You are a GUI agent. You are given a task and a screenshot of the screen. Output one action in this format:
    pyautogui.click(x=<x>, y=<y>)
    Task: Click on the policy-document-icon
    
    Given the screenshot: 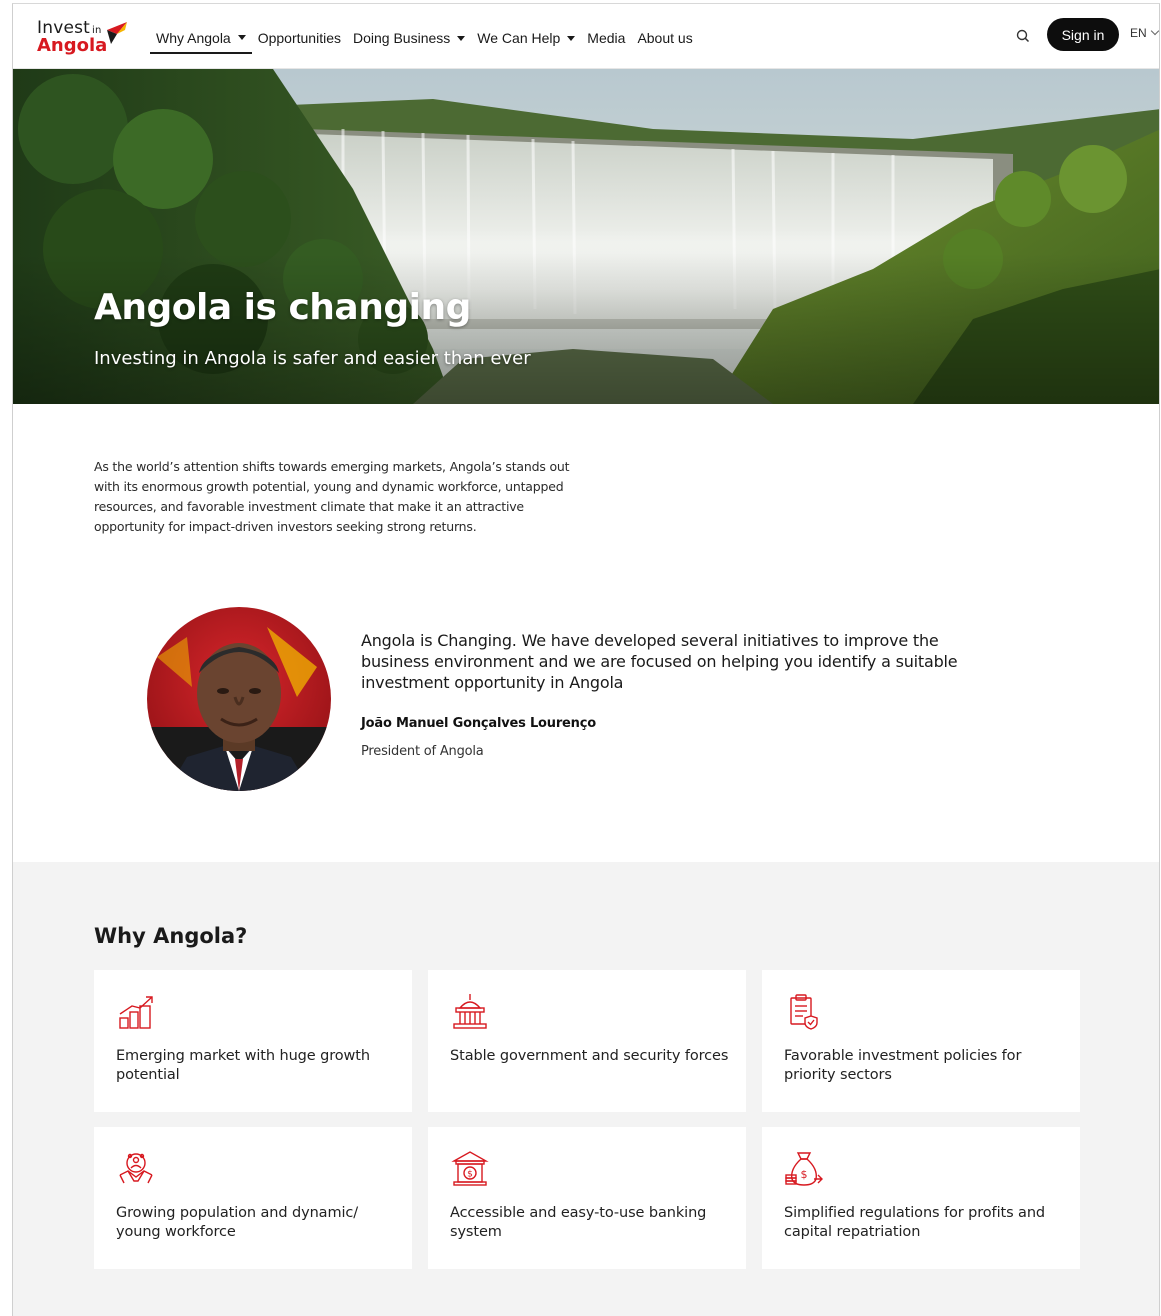 What is the action you would take?
    pyautogui.click(x=804, y=1012)
    